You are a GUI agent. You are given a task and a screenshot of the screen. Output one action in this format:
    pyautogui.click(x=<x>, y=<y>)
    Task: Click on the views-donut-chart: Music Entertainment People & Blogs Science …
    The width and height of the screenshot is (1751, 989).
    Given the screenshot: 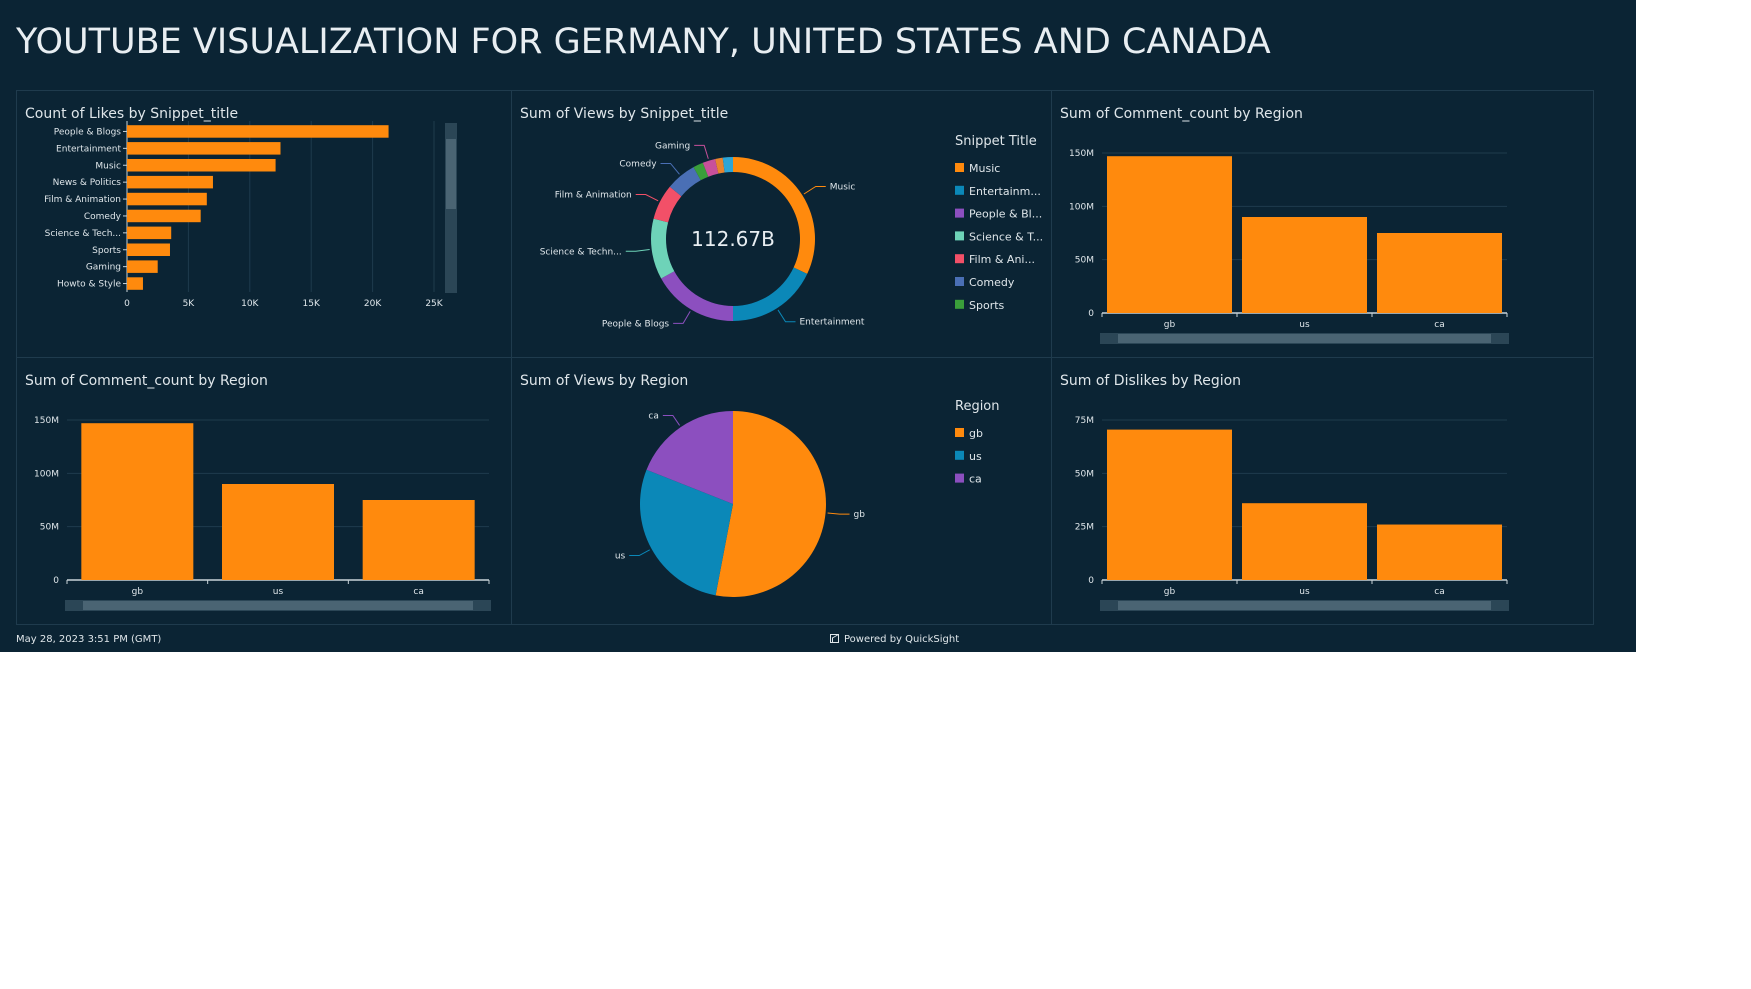 What is the action you would take?
    pyautogui.click(x=791, y=231)
    